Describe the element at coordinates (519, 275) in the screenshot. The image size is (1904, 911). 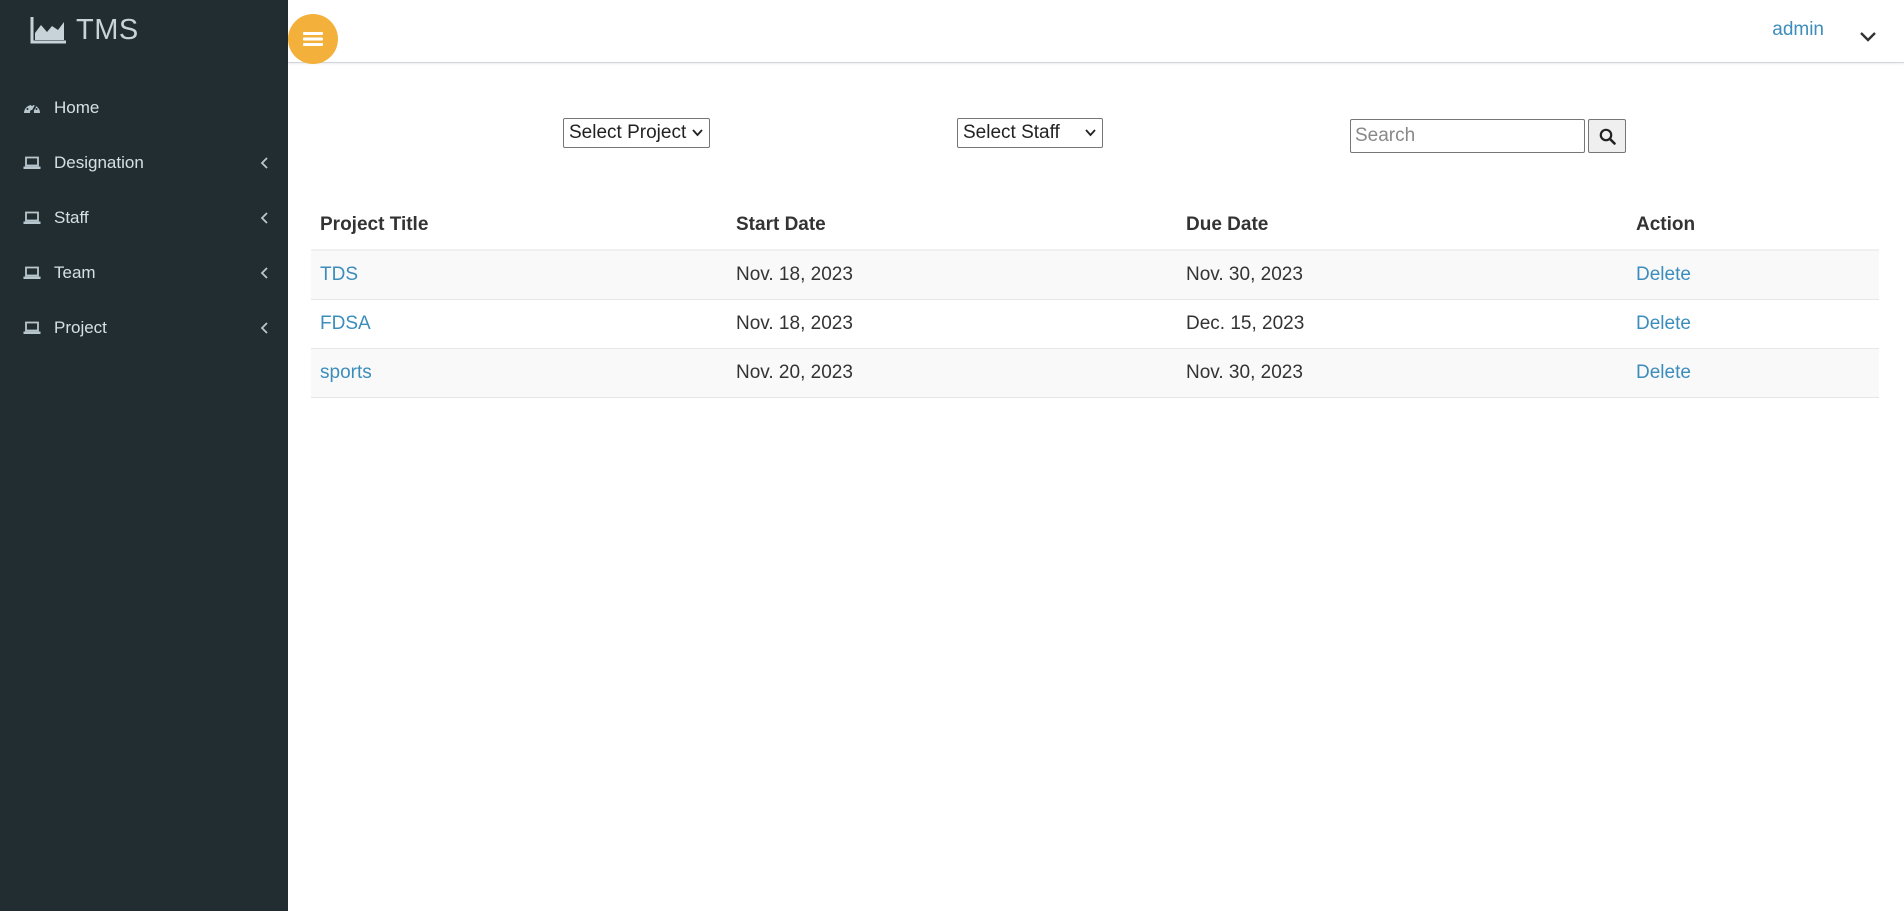
I see `project-title-cell: TDS` at that location.